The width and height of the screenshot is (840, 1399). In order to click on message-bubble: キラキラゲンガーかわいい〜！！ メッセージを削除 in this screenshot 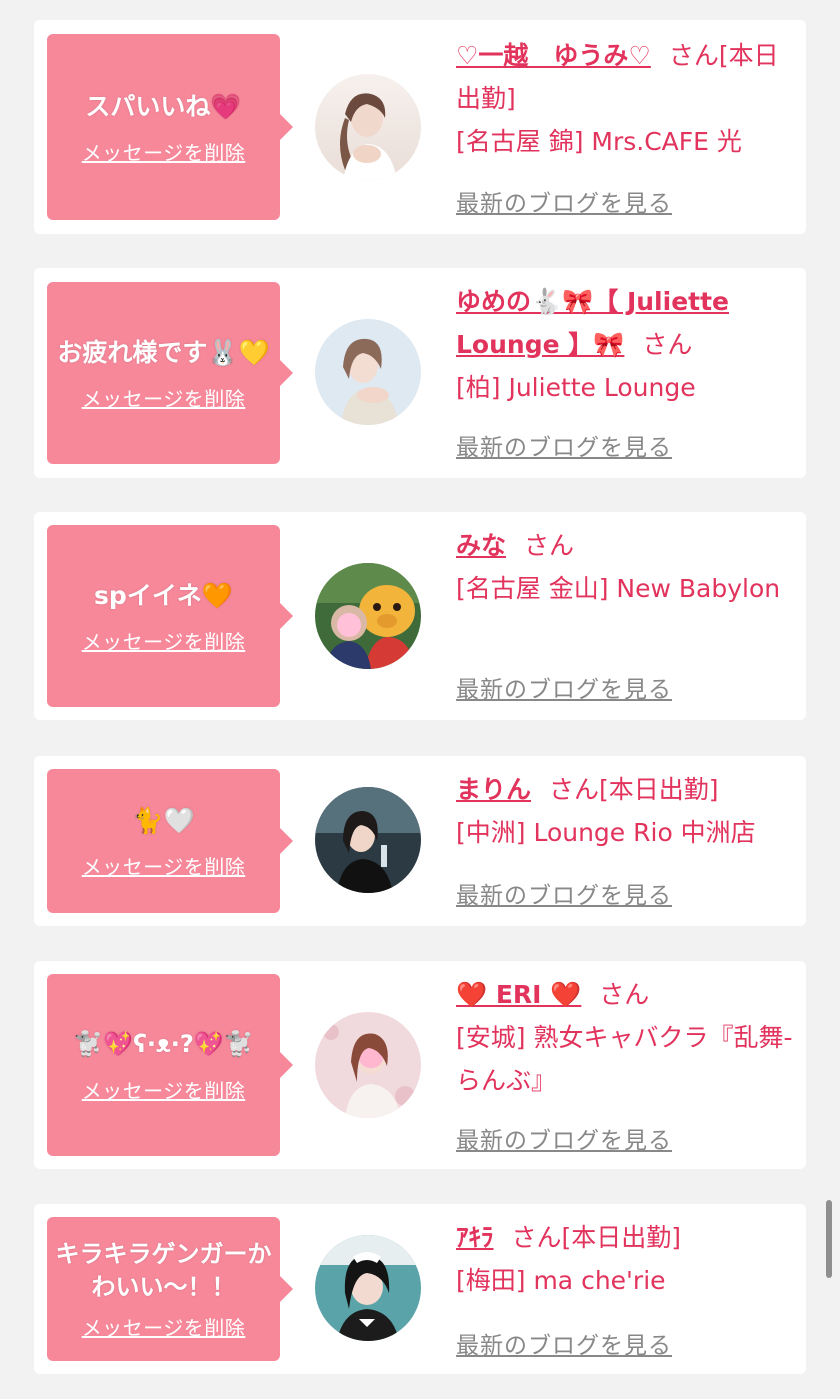, I will do `click(170, 1289)`.